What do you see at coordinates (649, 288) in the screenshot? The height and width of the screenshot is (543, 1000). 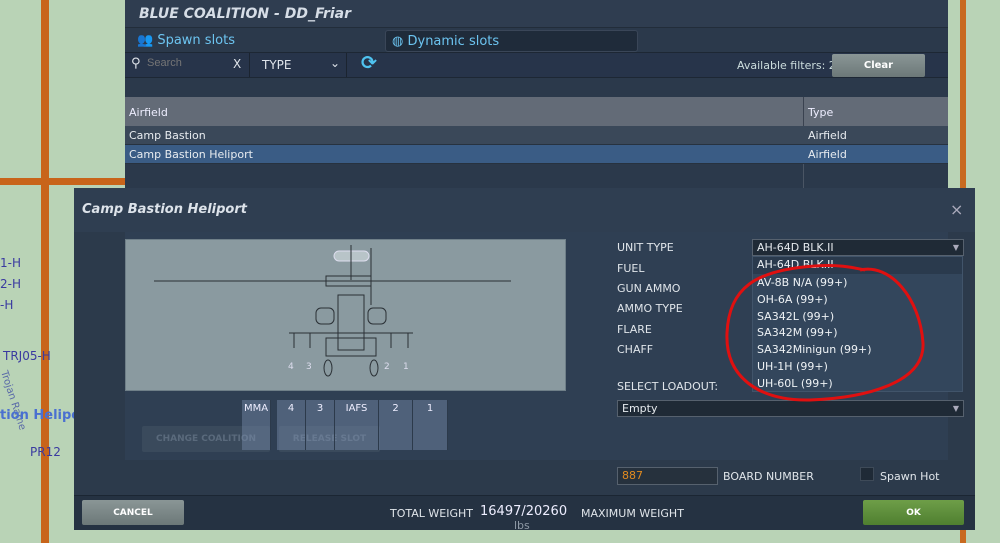 I see `gun-ammo-label: GUN AMMO` at bounding box center [649, 288].